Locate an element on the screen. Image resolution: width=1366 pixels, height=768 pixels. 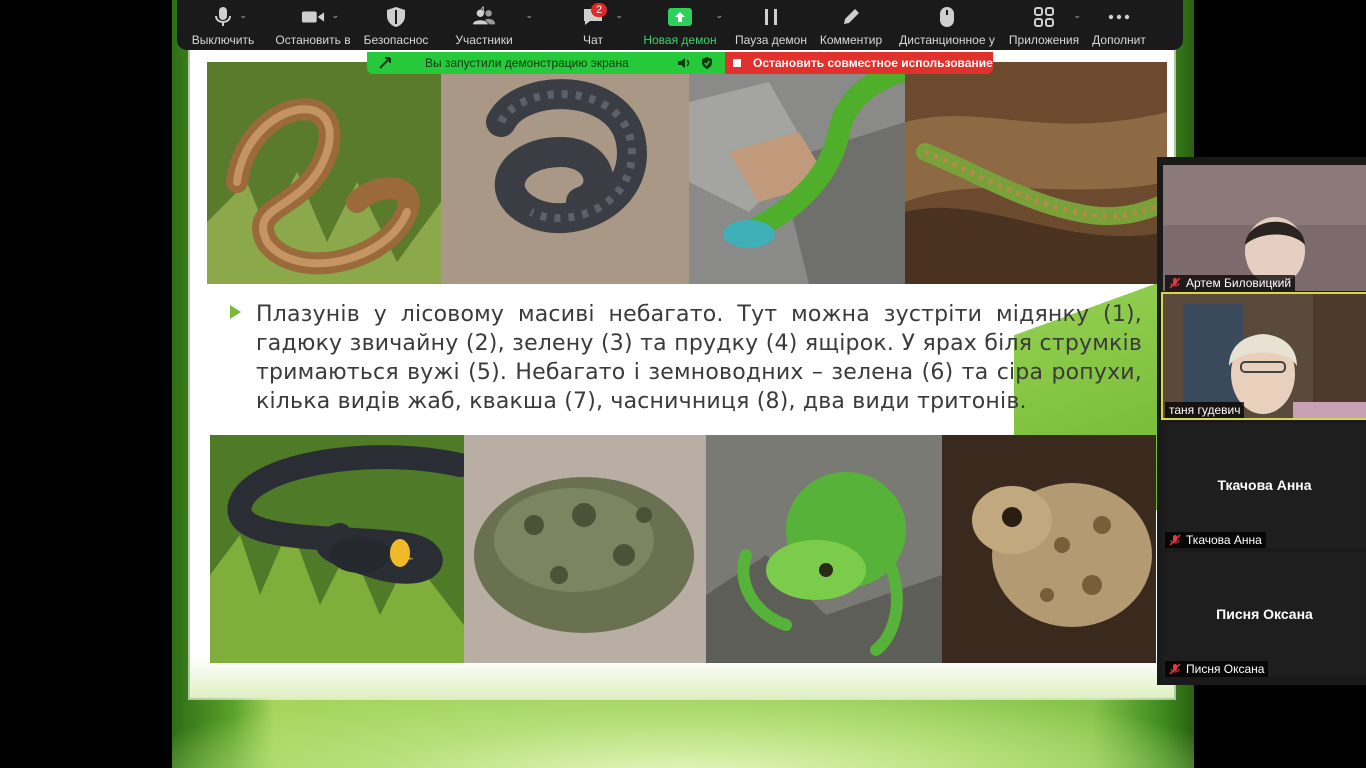
mute-label: Выключить is located at coordinates (223, 40).